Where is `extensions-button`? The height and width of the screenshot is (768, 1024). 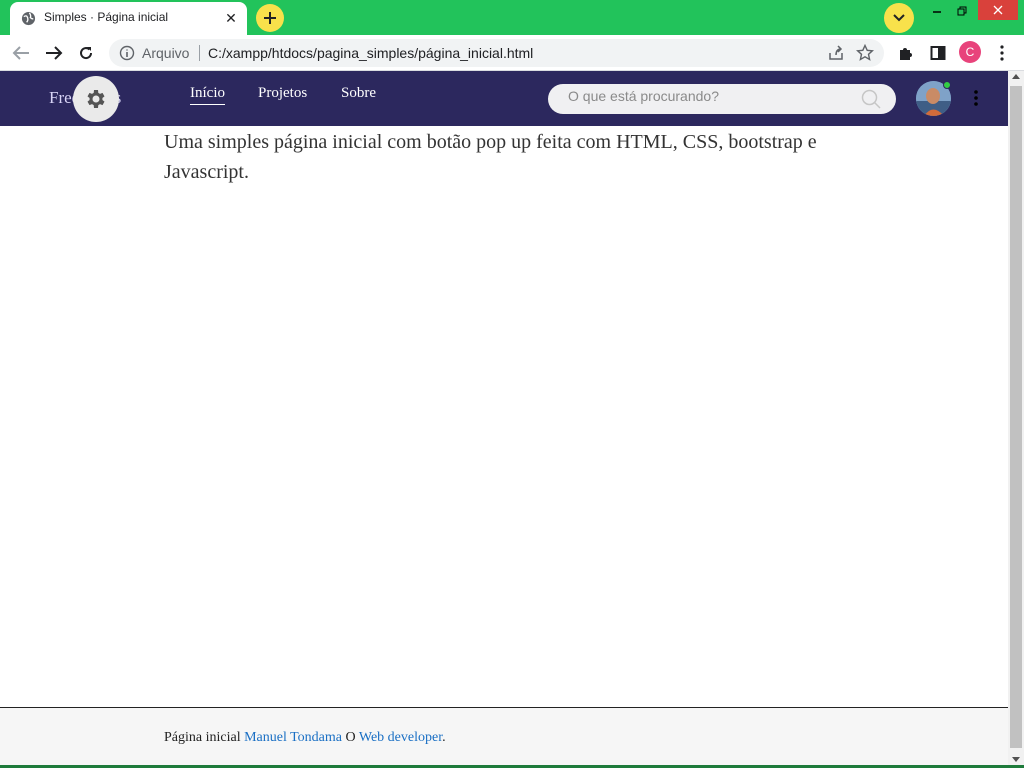 extensions-button is located at coordinates (906, 53).